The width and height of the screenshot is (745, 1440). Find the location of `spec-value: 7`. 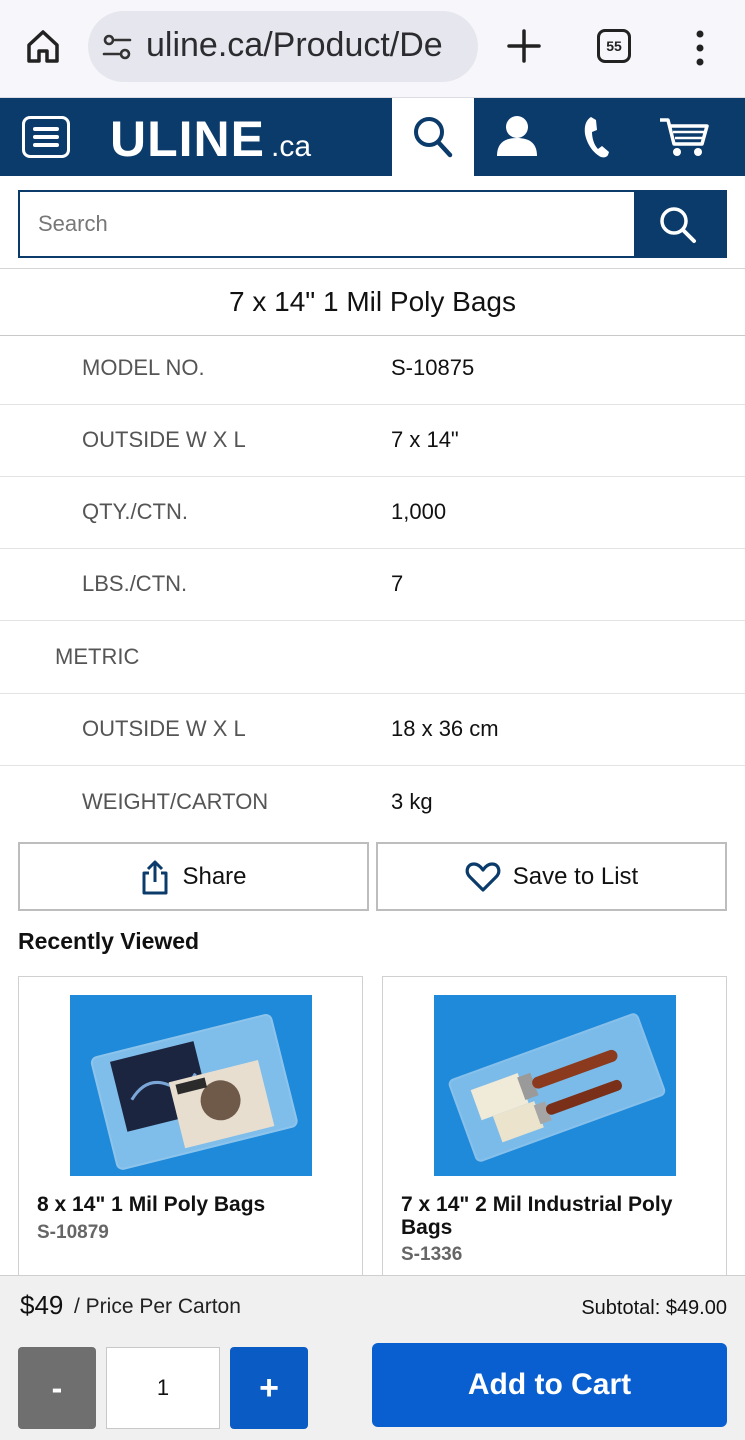

spec-value: 7 is located at coordinates (397, 583).